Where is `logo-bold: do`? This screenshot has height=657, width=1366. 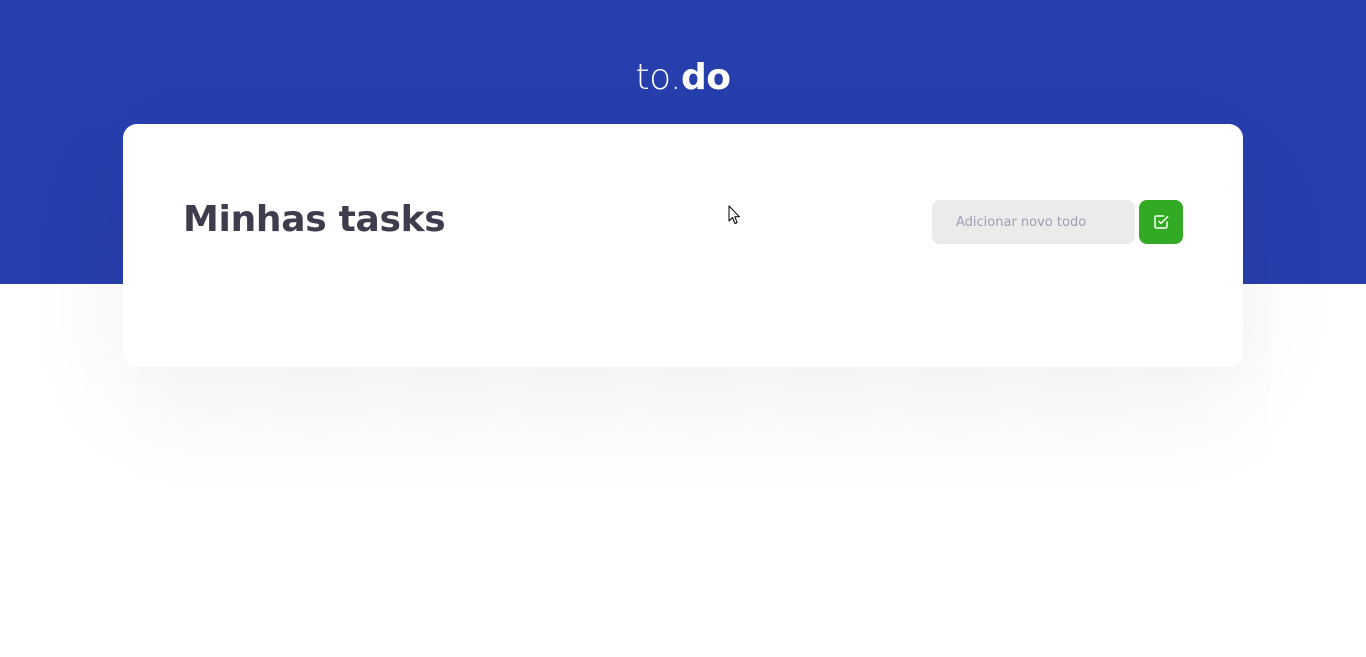 logo-bold: do is located at coordinates (705, 77).